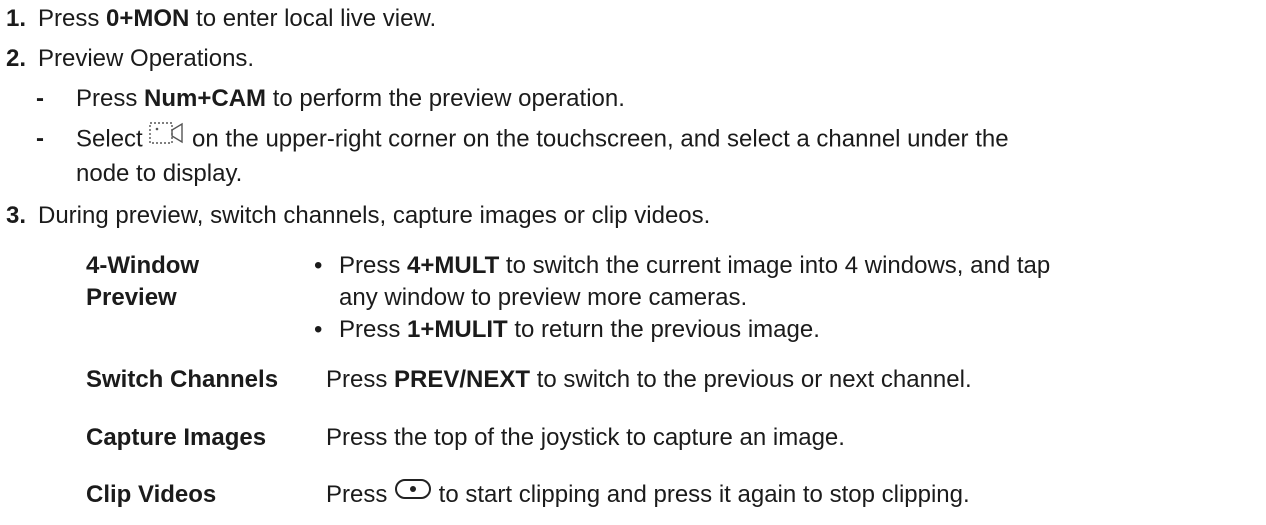 This screenshot has width=1266, height=525. What do you see at coordinates (445, 98) in the screenshot?
I see `substep-text-part: to perform the preview operation.` at bounding box center [445, 98].